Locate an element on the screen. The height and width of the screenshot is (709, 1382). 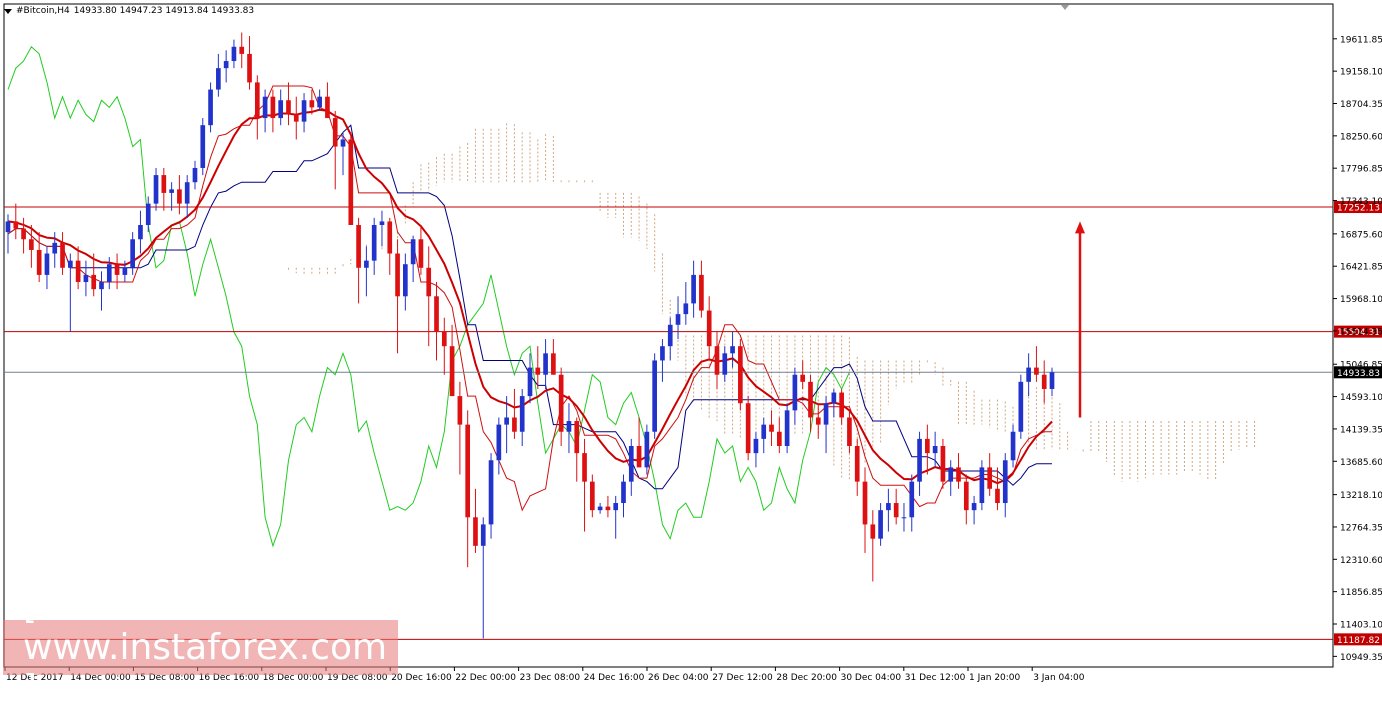
y-tick-label: 15046.85 is located at coordinates (1361, 366).